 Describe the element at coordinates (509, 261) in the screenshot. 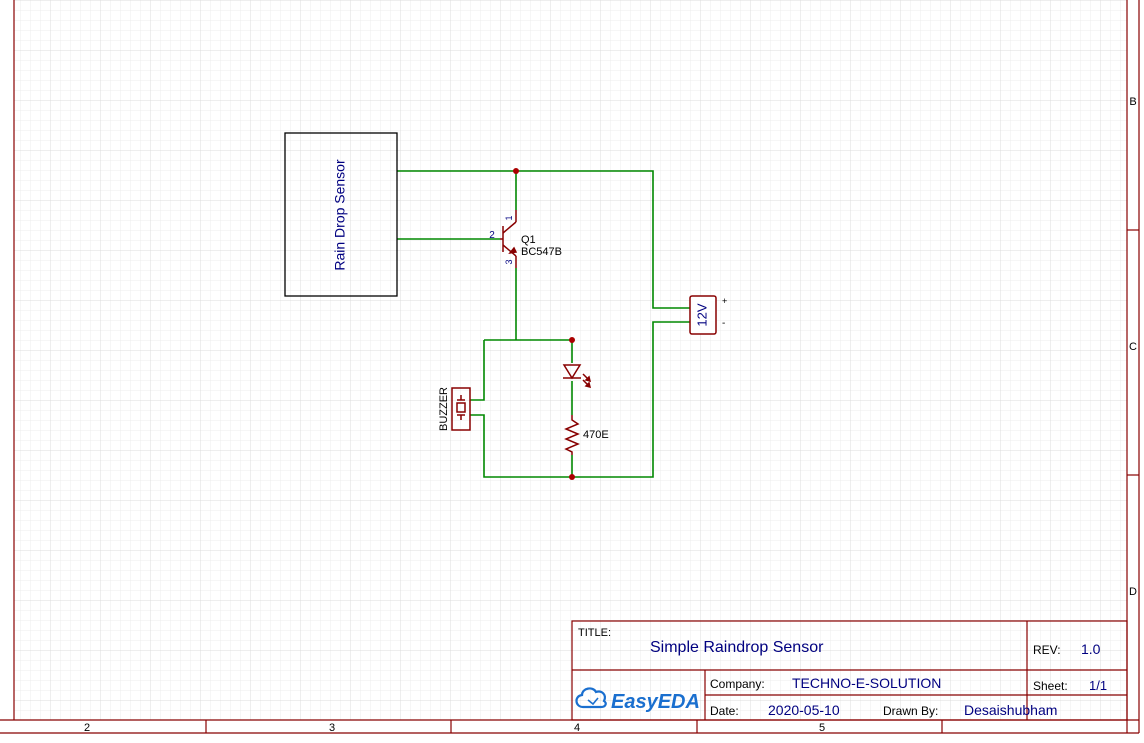

I see `pin-3-label: 3` at that location.